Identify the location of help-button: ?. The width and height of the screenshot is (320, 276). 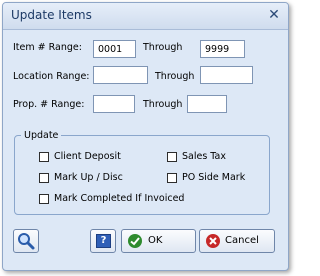
(103, 241).